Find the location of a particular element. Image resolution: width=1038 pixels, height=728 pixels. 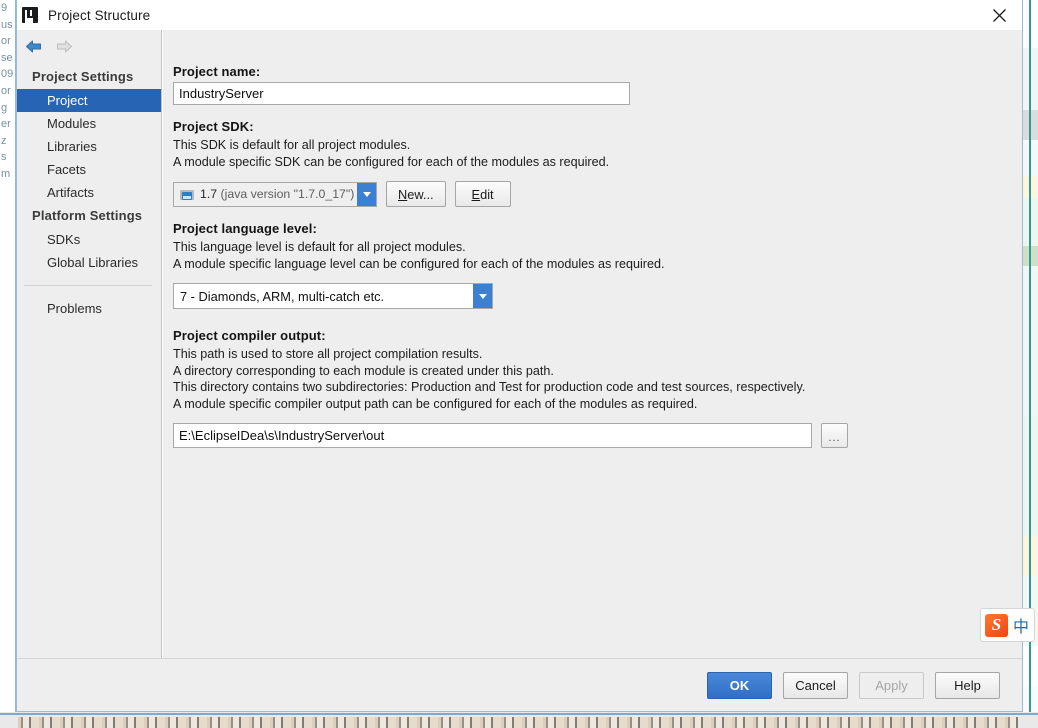

sidebar-item-global-libraries: Global Libraries is located at coordinates (89, 262).